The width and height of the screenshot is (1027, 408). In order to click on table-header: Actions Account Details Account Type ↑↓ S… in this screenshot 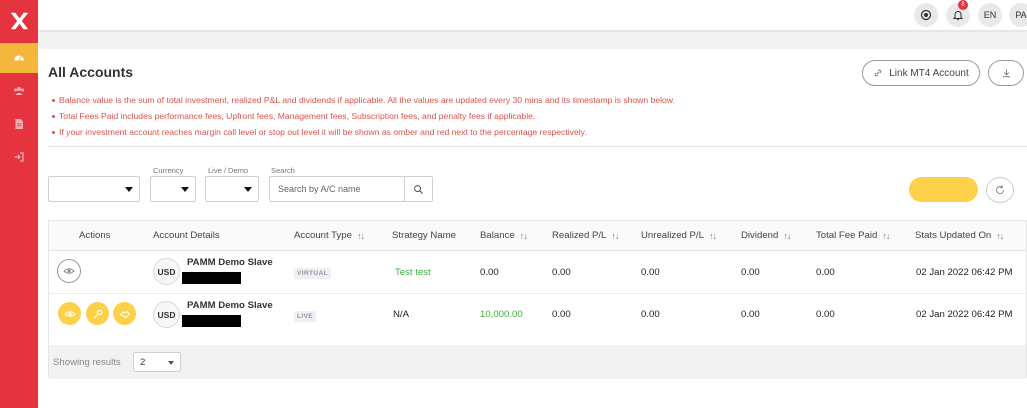, I will do `click(537, 236)`.